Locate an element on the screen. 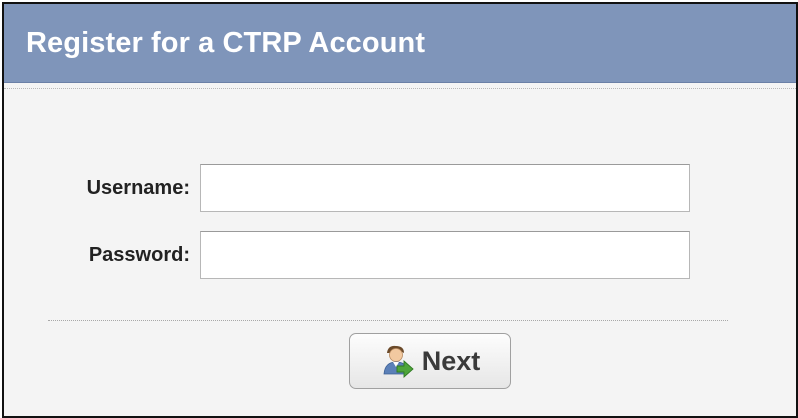 Image resolution: width=798 pixels, height=418 pixels. next-label: Next is located at coordinates (451, 360).